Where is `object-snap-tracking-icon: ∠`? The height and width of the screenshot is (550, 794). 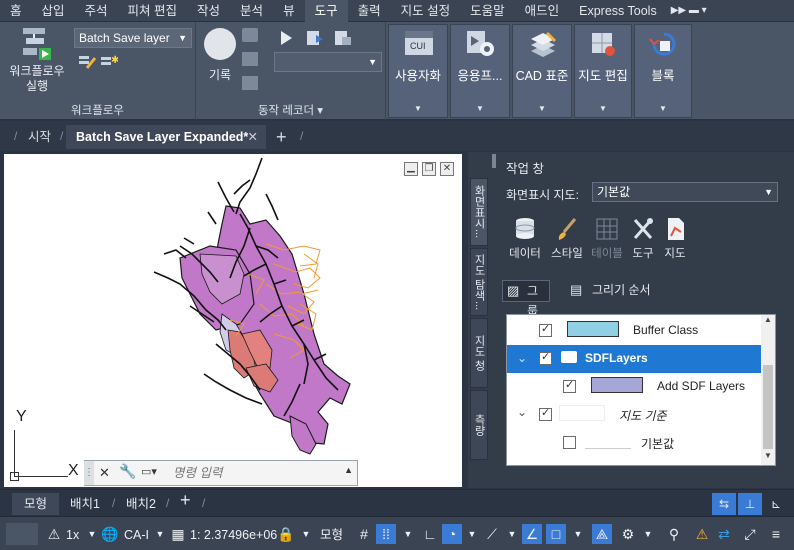 object-snap-tracking-icon: ∠ is located at coordinates (532, 534).